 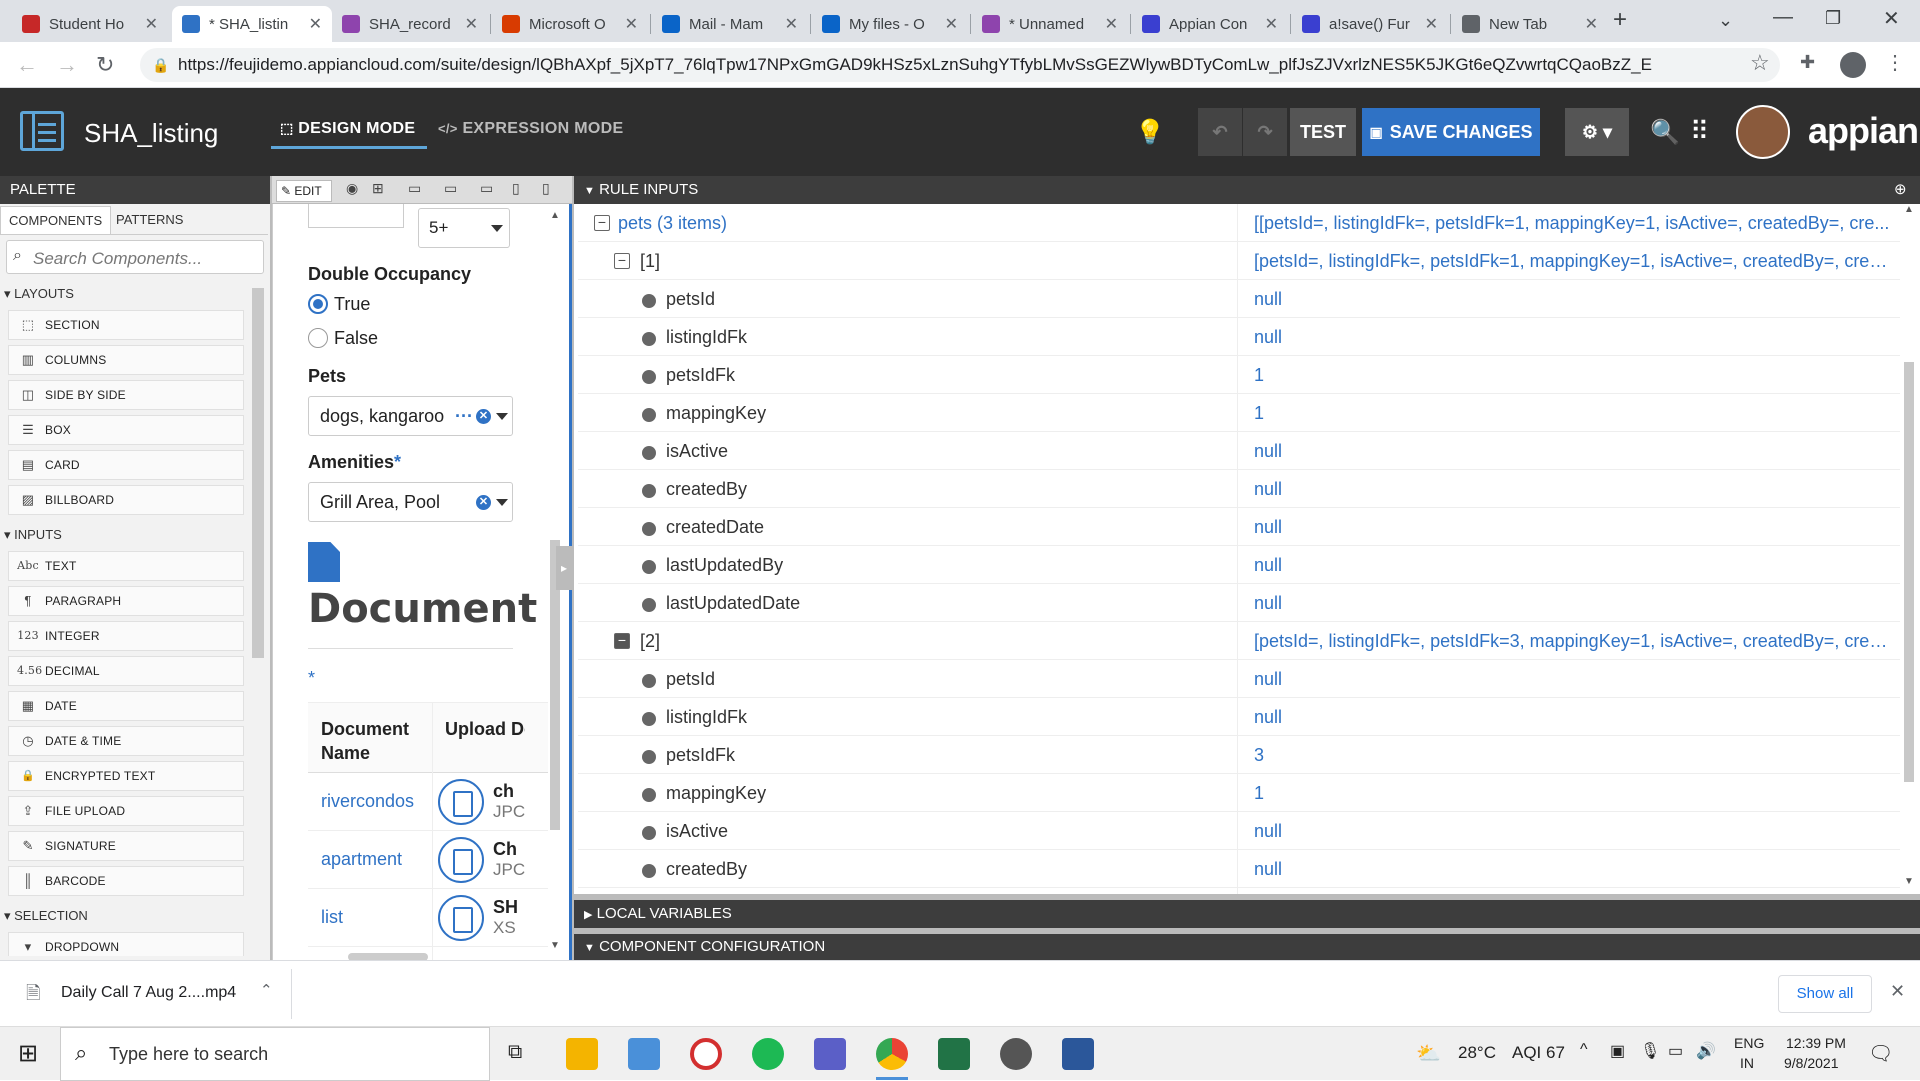 What do you see at coordinates (1210, 24) in the screenshot?
I see `browser-tab: Appian Con ✕` at bounding box center [1210, 24].